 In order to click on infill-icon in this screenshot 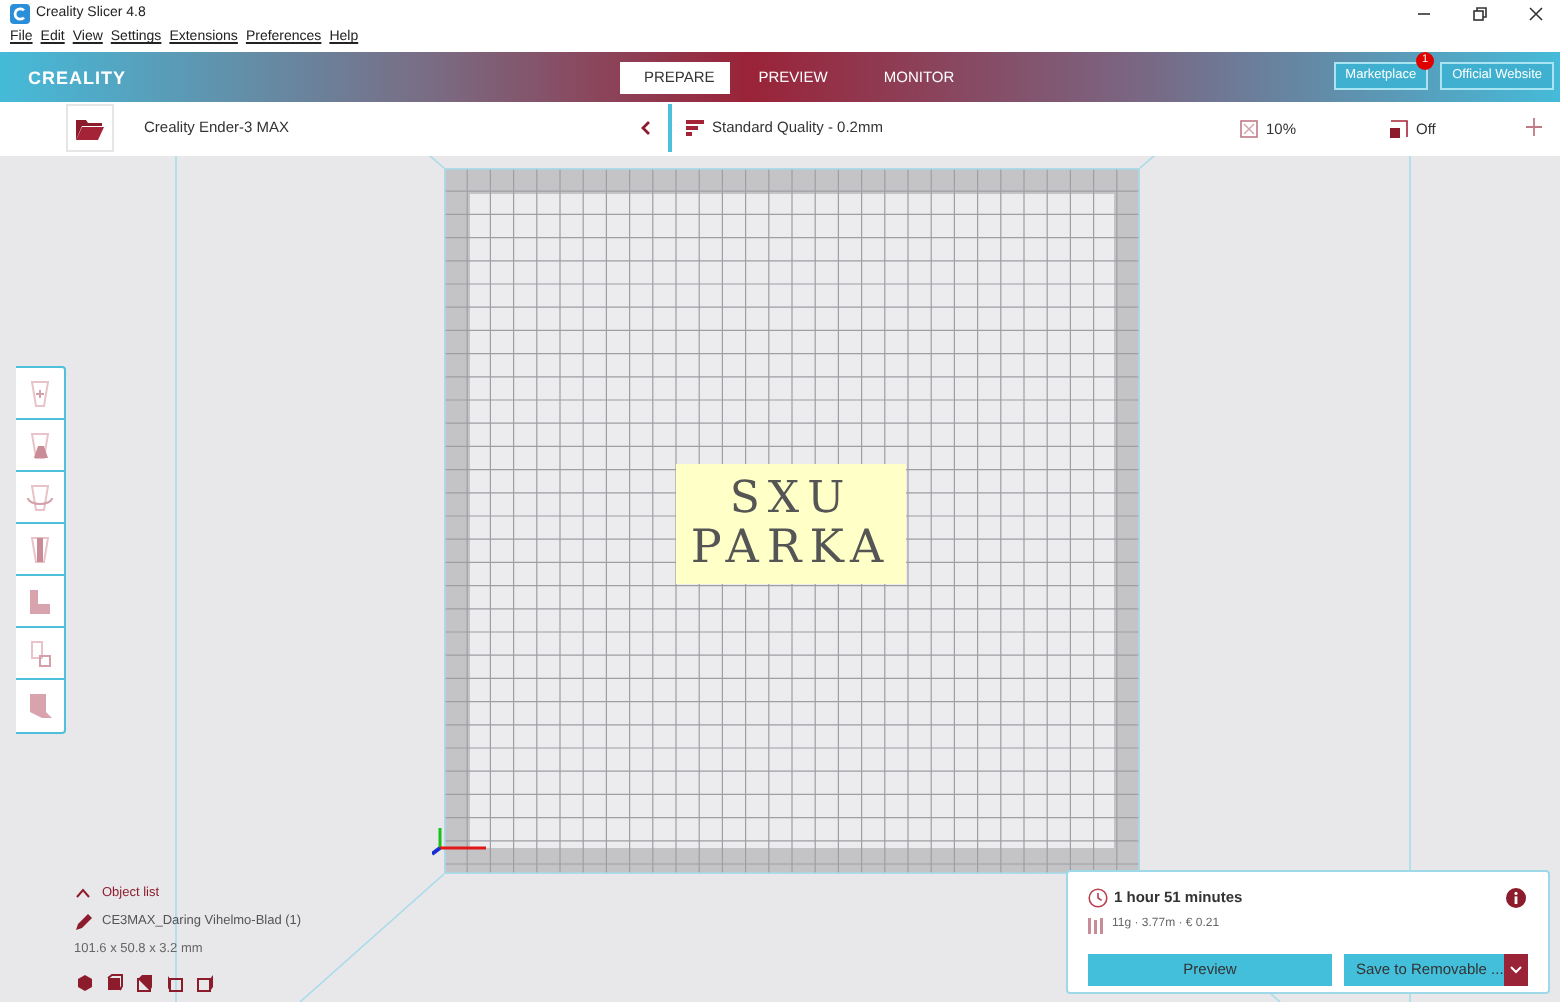, I will do `click(1249, 129)`.